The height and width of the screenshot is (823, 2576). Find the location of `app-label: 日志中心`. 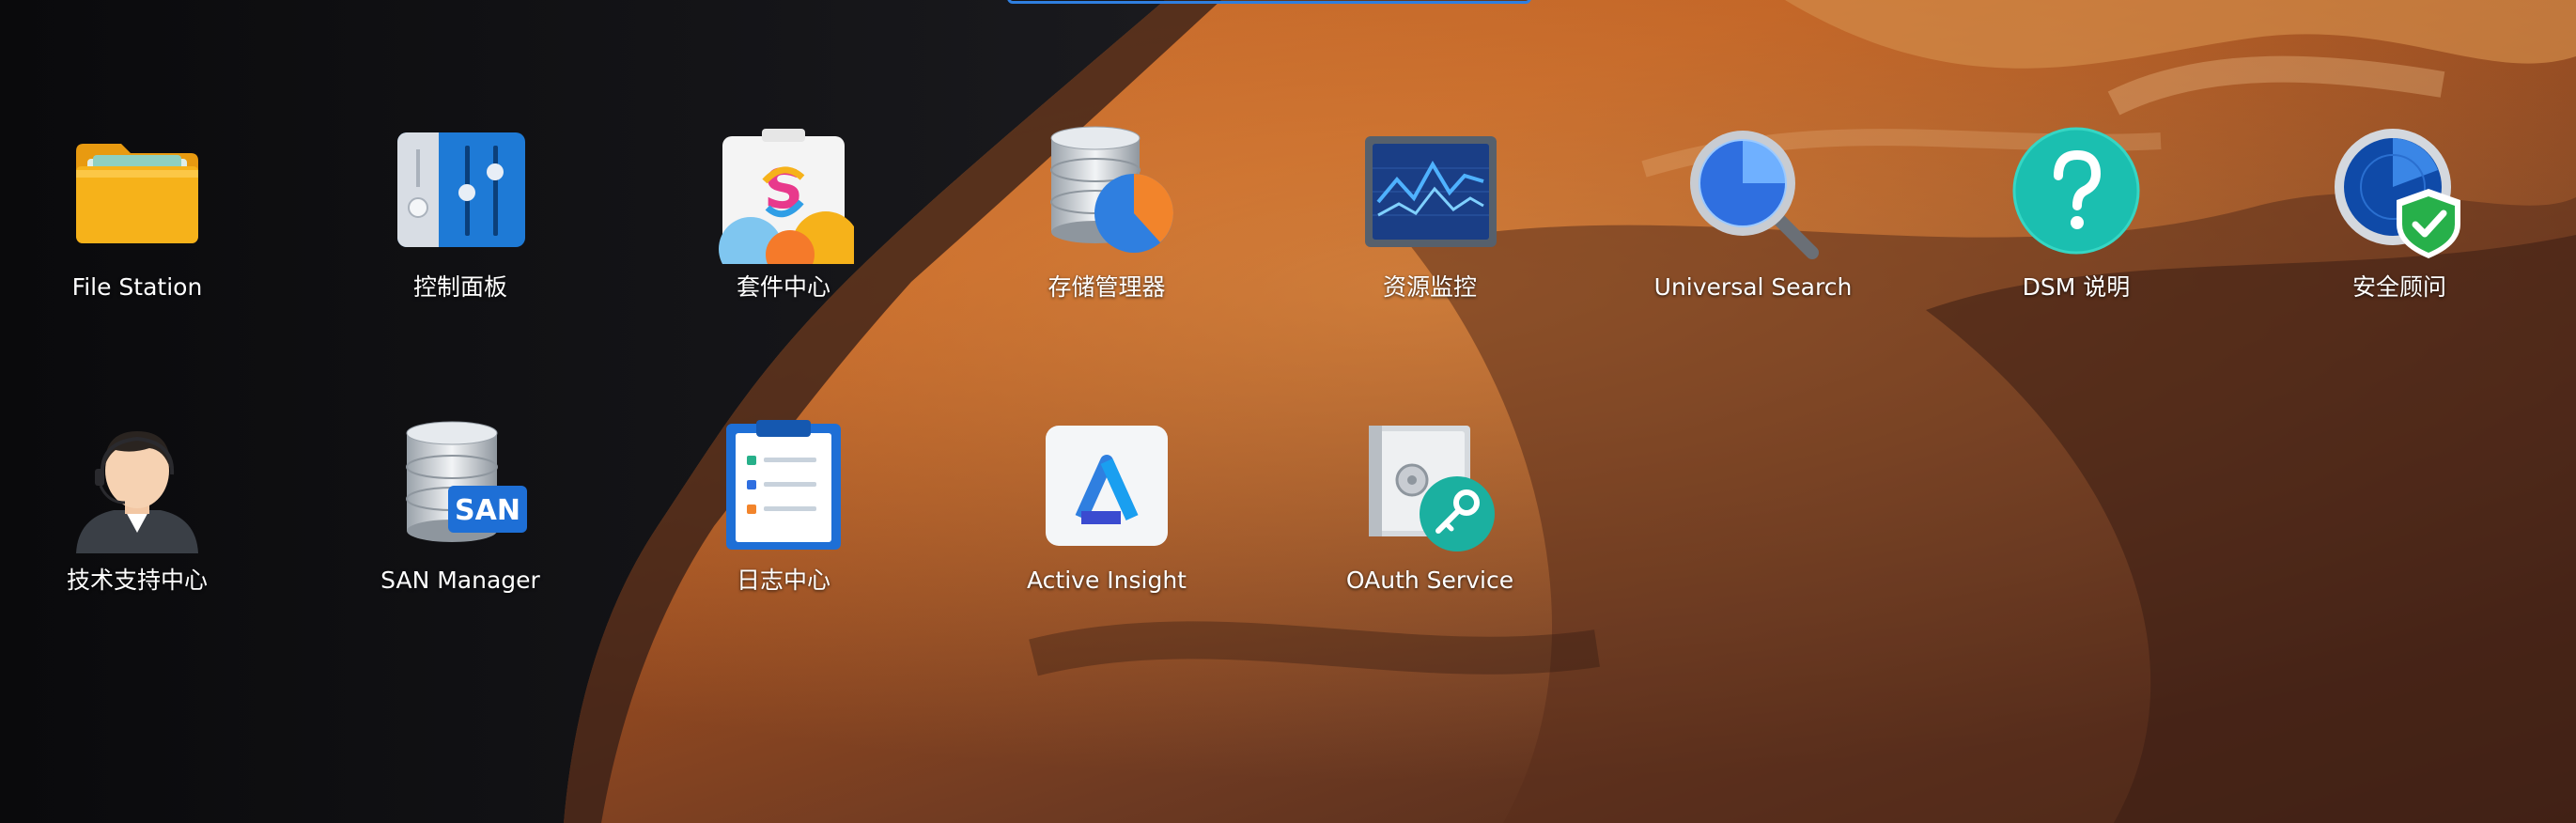

app-label: 日志中心 is located at coordinates (783, 580).